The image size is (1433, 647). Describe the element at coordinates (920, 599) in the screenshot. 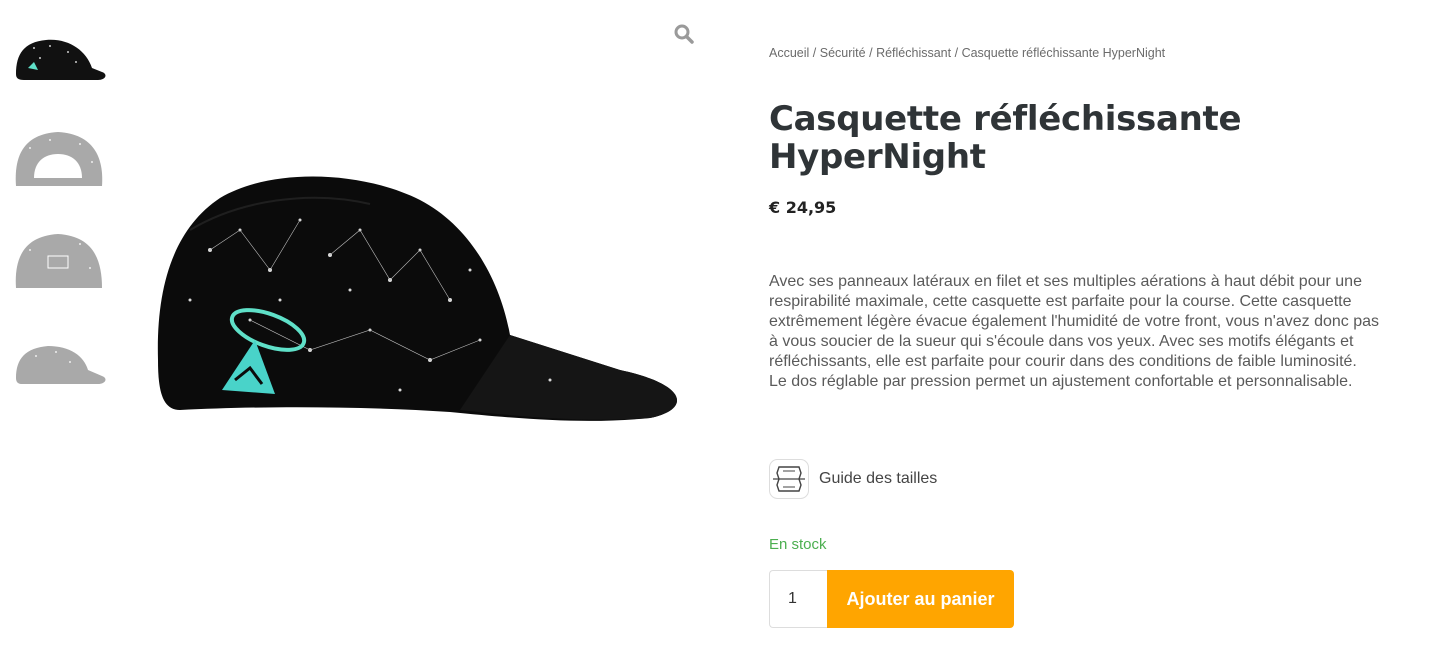

I see `add-to-cart-button: Ajouter au panier` at that location.